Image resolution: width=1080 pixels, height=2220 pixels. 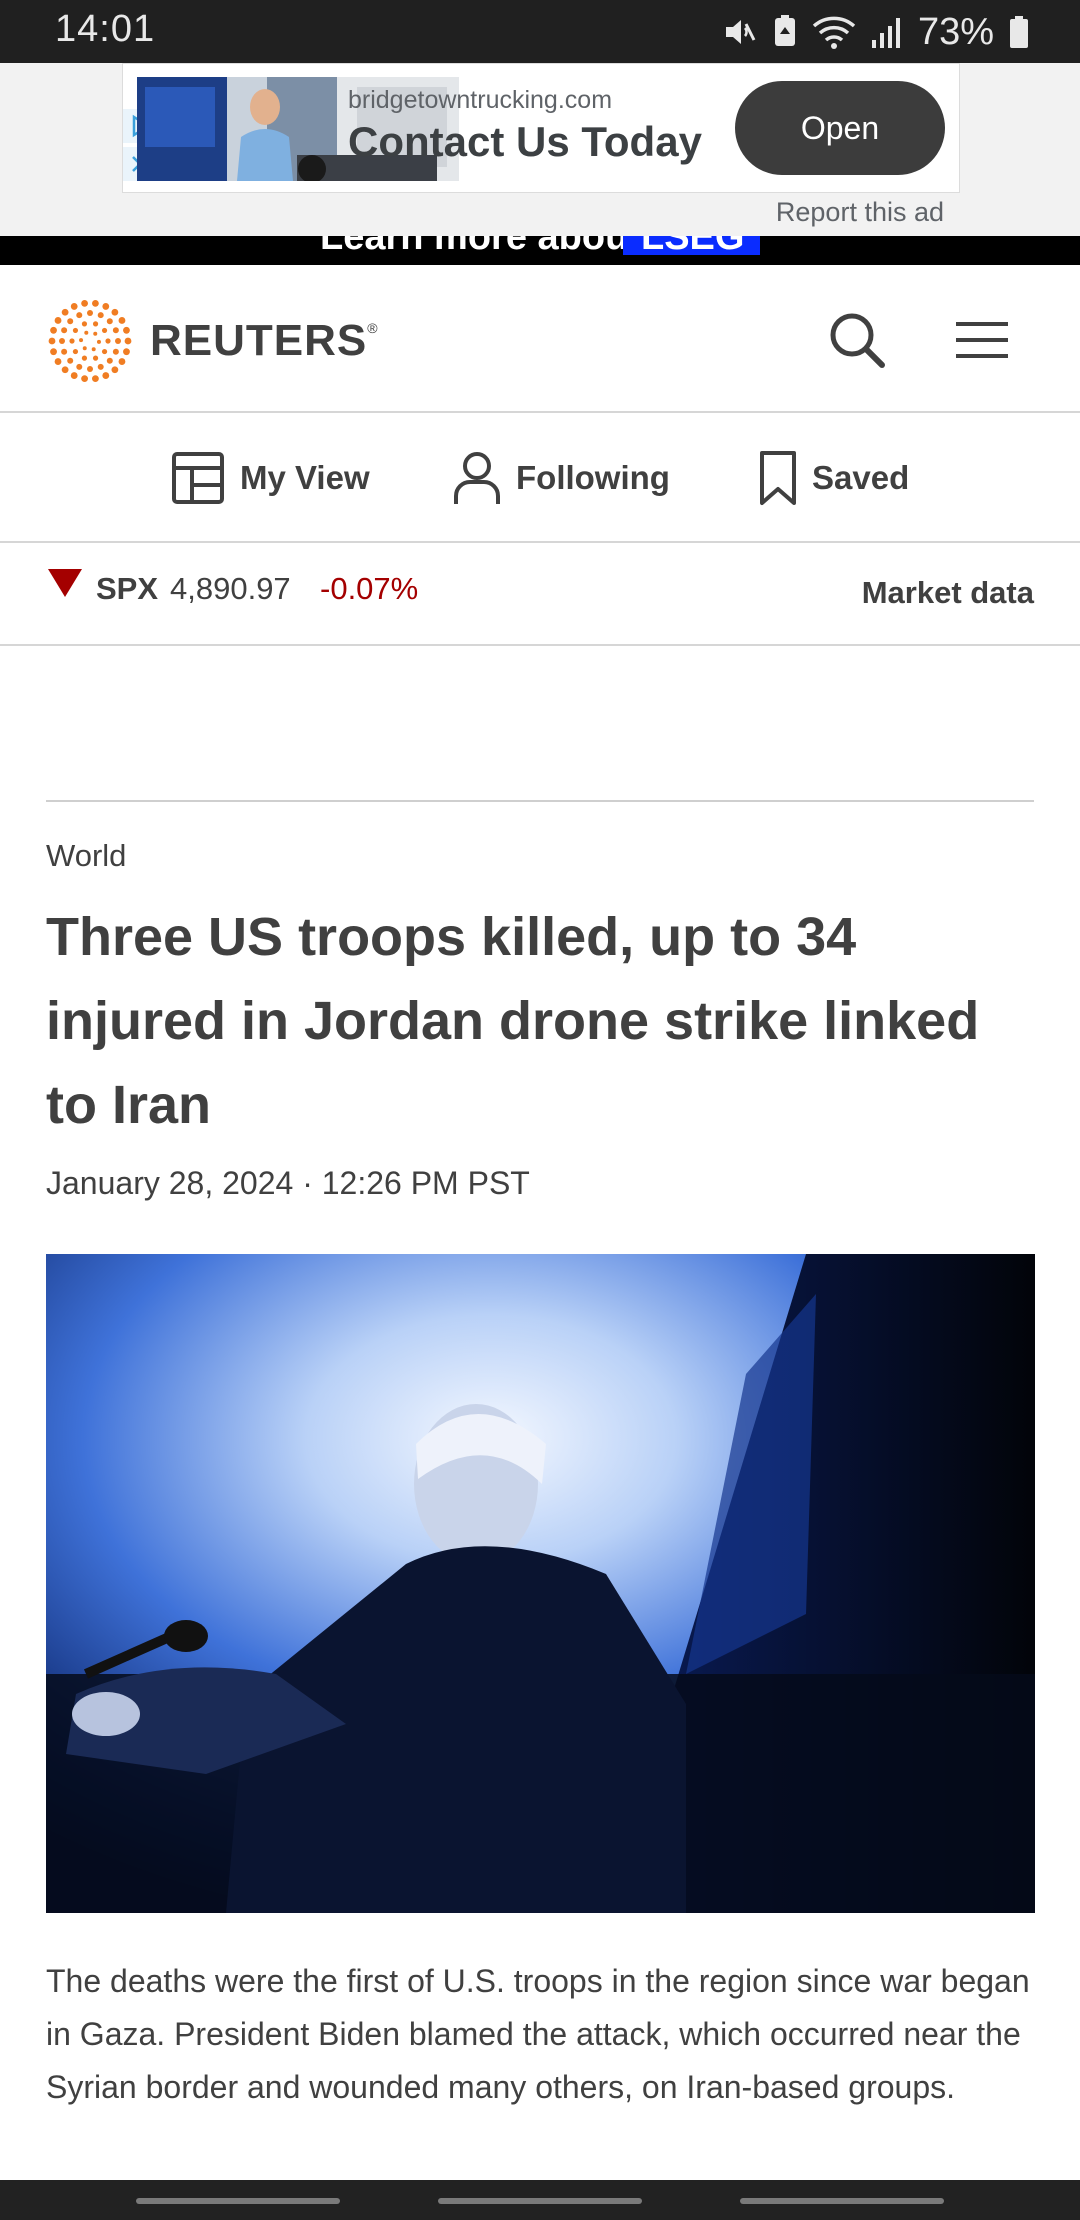 What do you see at coordinates (305, 477) in the screenshot?
I see `nav-my-view-label: My View` at bounding box center [305, 477].